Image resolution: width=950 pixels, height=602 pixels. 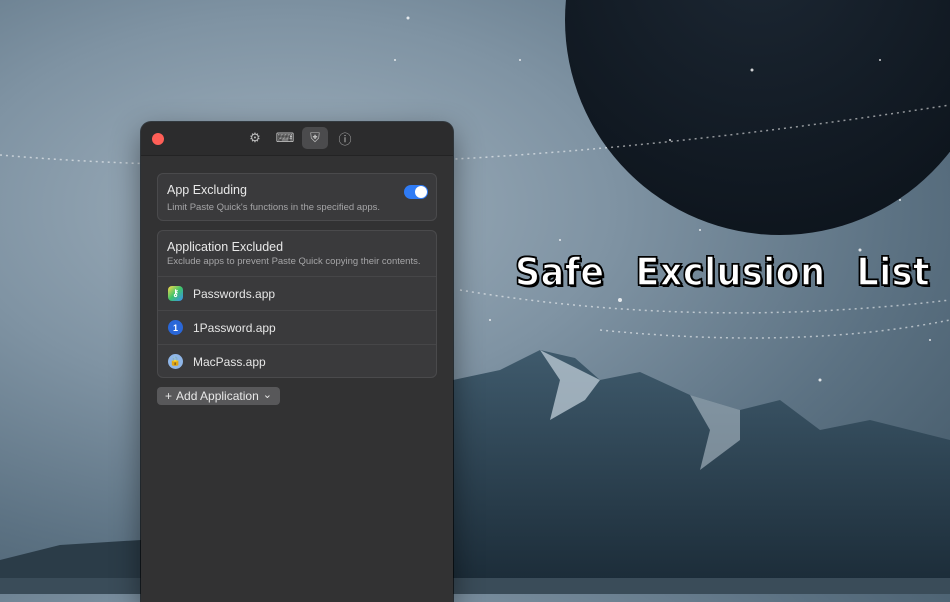 What do you see at coordinates (267, 394) in the screenshot?
I see `chevron-down-icon: ⌄` at bounding box center [267, 394].